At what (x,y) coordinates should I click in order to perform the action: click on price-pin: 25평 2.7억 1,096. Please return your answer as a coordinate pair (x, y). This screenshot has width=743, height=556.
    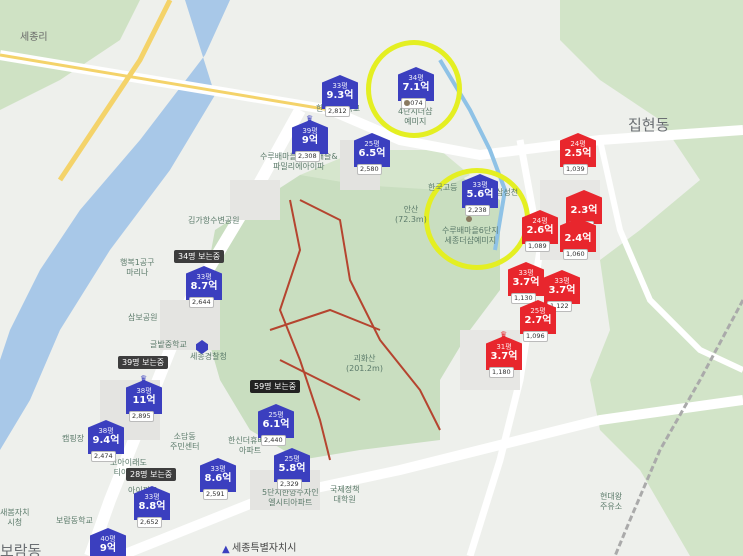
    Looking at the image, I should click on (538, 323).